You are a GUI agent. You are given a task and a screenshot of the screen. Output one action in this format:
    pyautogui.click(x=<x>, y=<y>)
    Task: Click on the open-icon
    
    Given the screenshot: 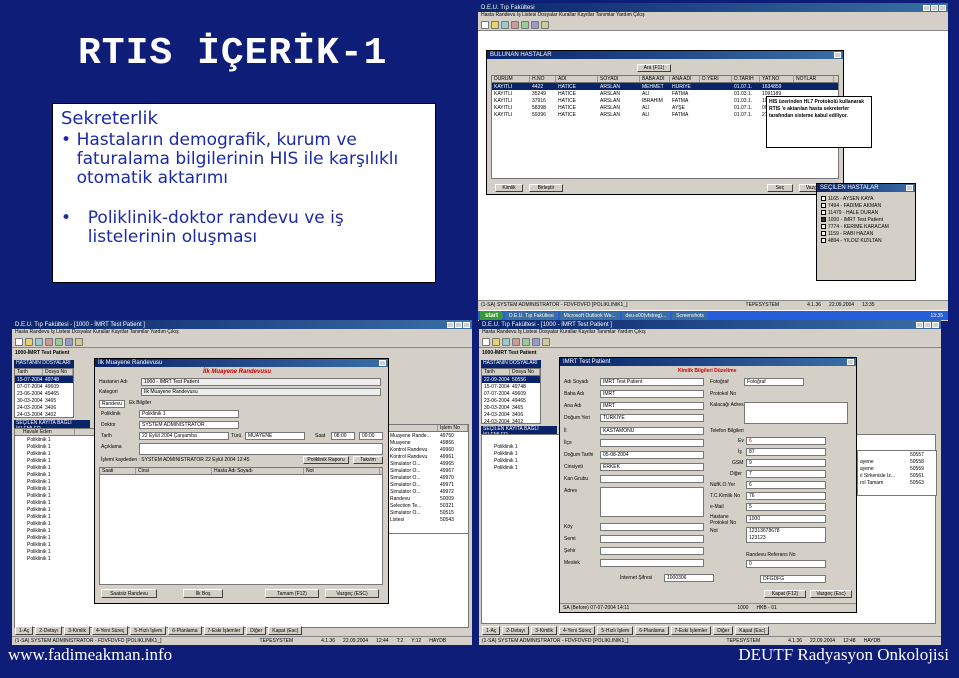 What is the action you would take?
    pyautogui.click(x=495, y=25)
    